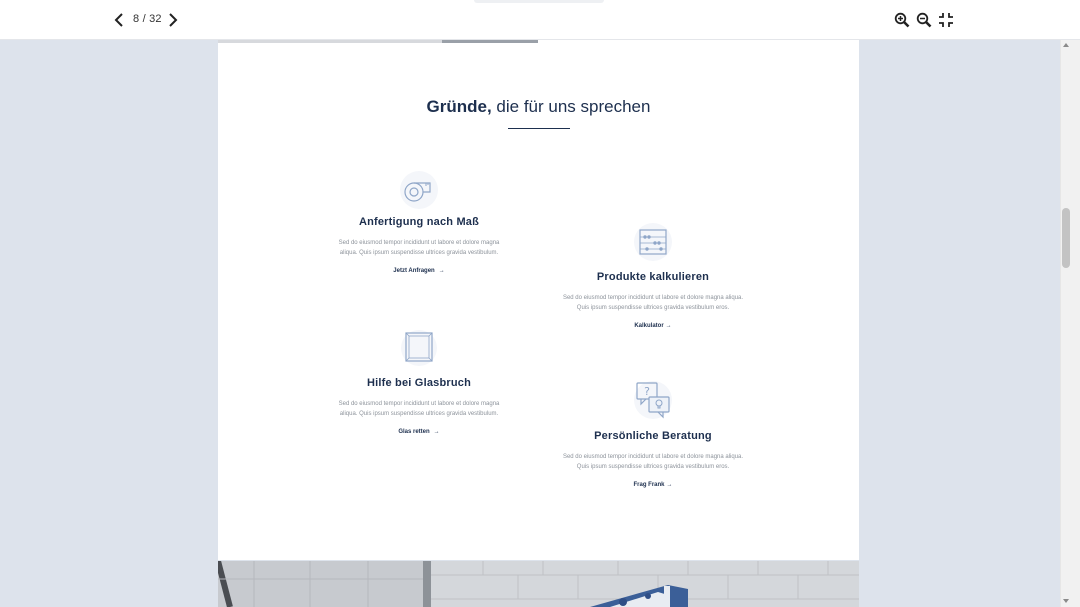  Describe the element at coordinates (1066, 601) in the screenshot. I see `scroll-down-arrow-icon` at that location.